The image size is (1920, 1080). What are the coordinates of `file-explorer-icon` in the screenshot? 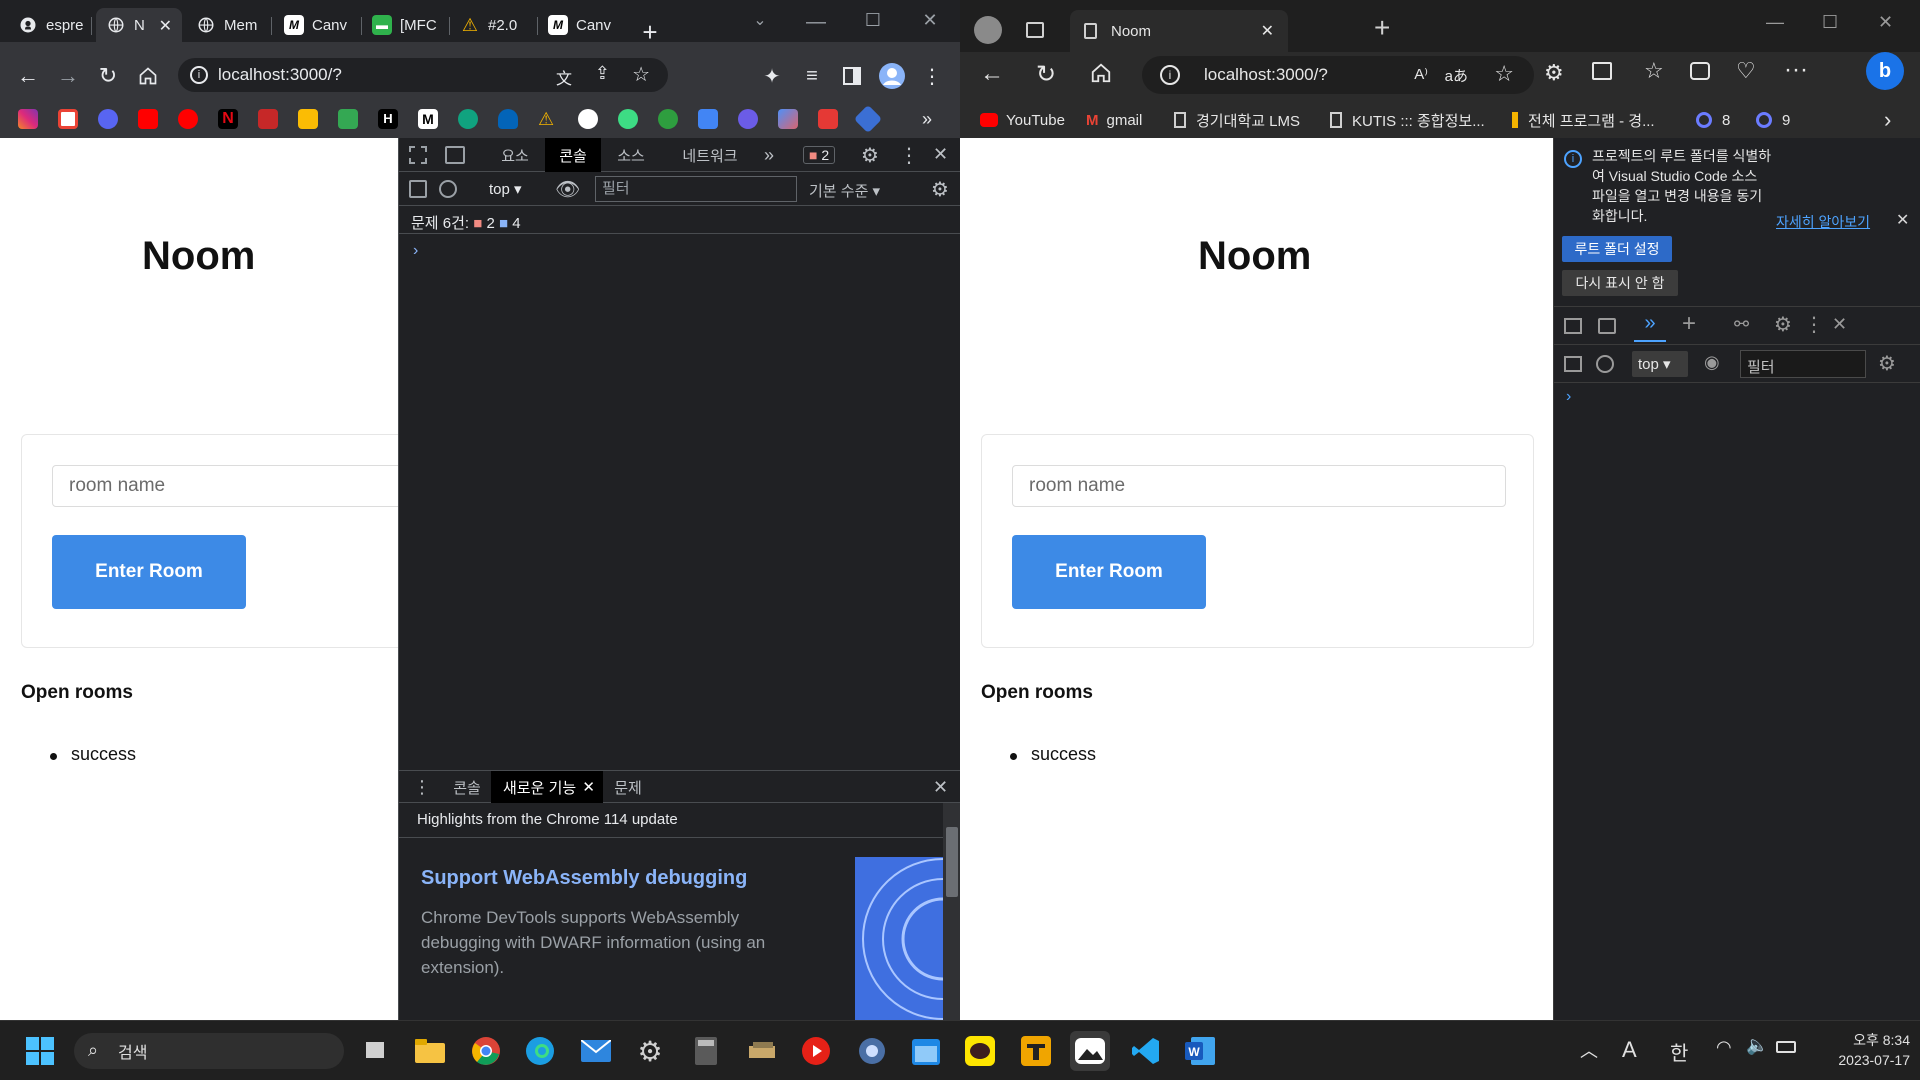 It's located at (430, 1051).